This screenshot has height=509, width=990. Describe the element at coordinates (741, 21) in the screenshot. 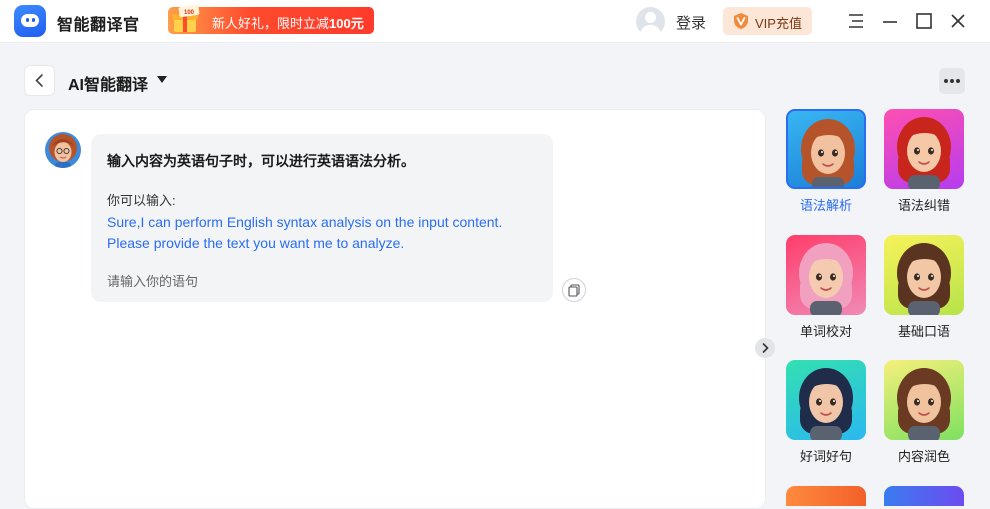

I see `vip-badge-icon` at that location.